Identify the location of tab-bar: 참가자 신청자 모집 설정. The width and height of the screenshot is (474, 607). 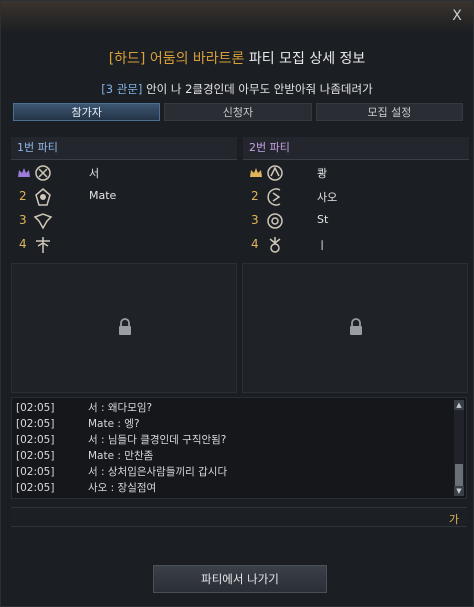
(238, 112).